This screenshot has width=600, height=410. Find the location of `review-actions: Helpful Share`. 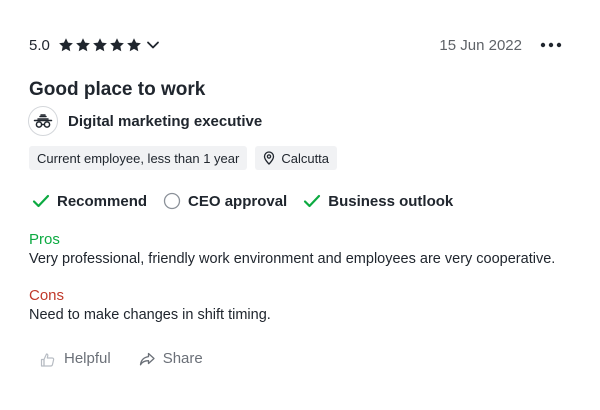

review-actions: Helpful Share is located at coordinates (135, 358).